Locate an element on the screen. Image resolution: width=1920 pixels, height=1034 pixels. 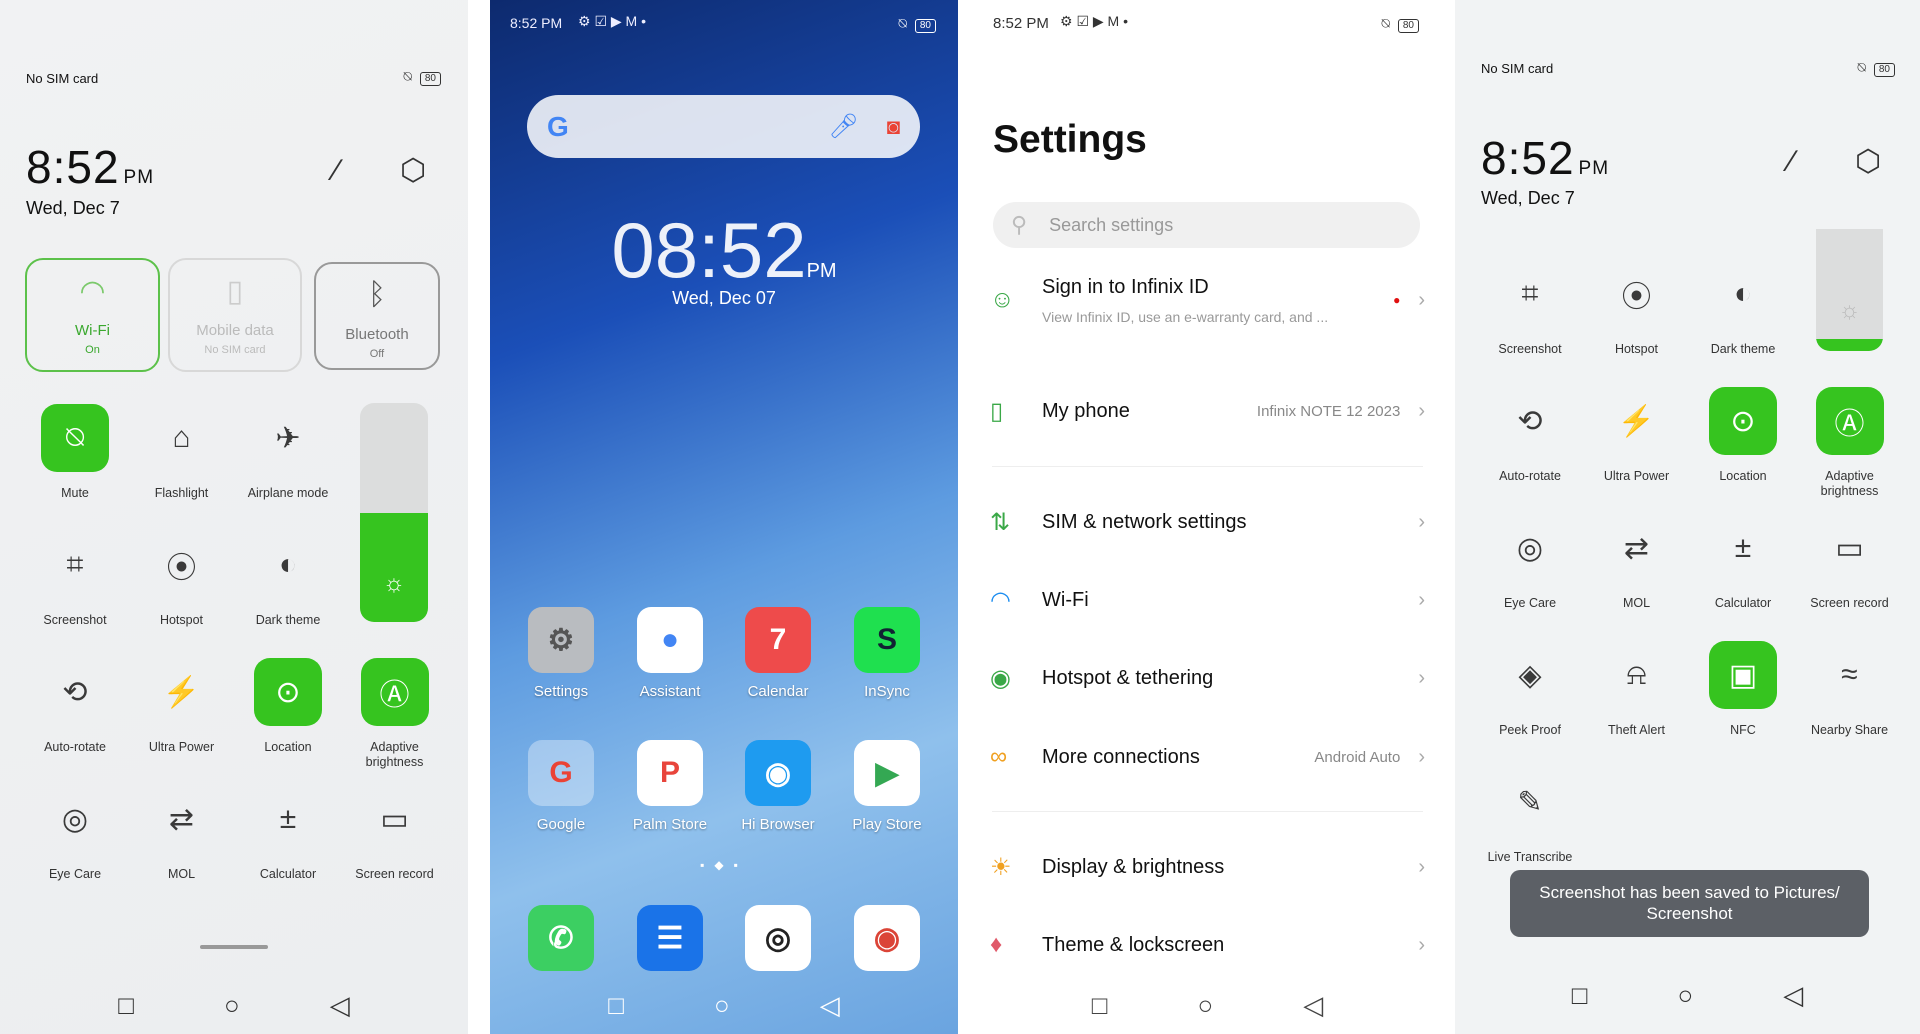
assistant-app-icon: ● is located at coordinates (670, 640).